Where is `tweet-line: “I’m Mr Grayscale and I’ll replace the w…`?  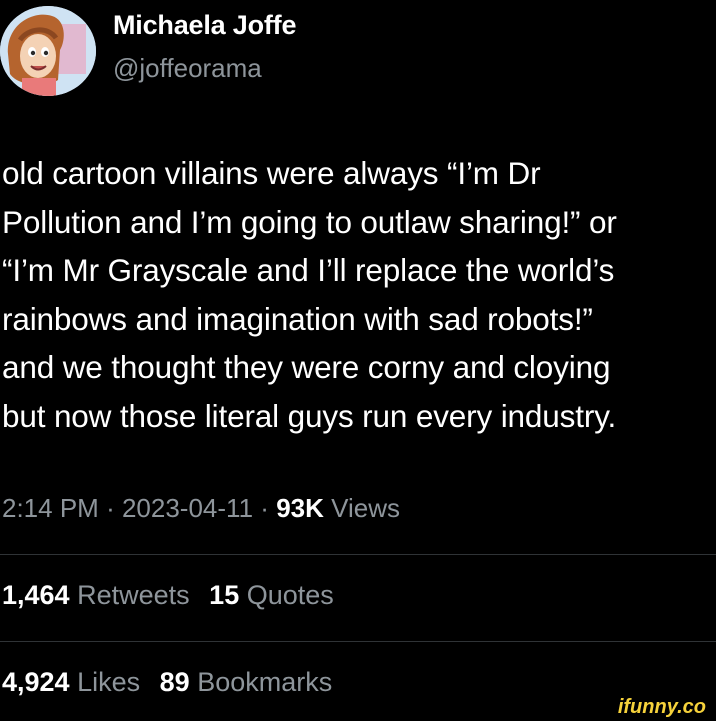 tweet-line: “I’m Mr Grayscale and I’ll replace the w… is located at coordinates (308, 270).